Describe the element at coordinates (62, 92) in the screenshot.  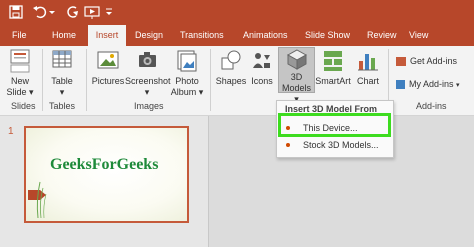
I see `table-dropdown-label: ▾` at that location.